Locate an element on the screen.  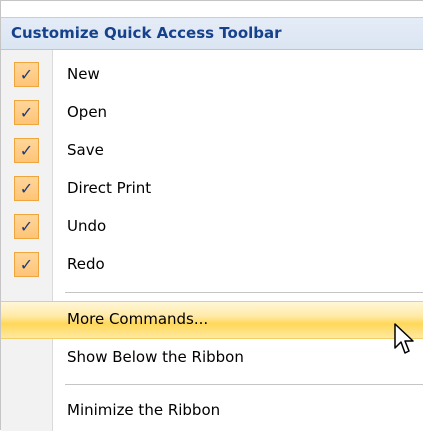
menu-item-label: Open is located at coordinates (87, 112).